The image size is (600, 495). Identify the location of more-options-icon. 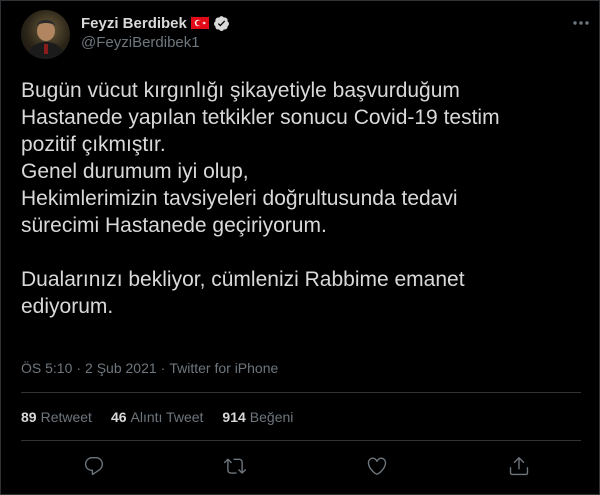
(581, 23).